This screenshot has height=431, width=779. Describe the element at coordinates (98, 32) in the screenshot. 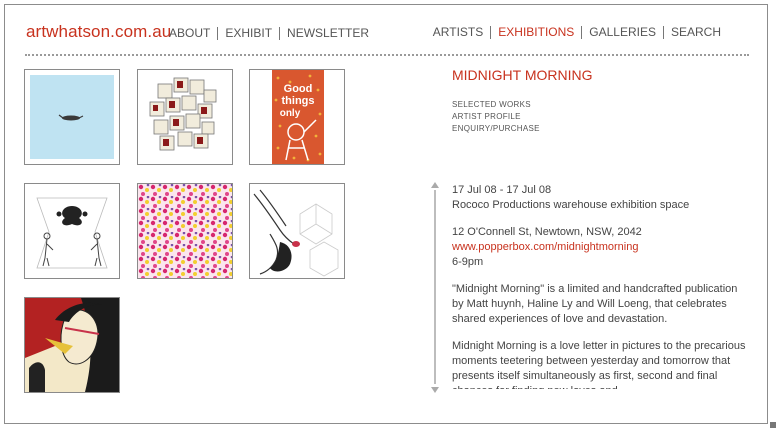

I see `site-logo: artwhatson.com.au` at that location.